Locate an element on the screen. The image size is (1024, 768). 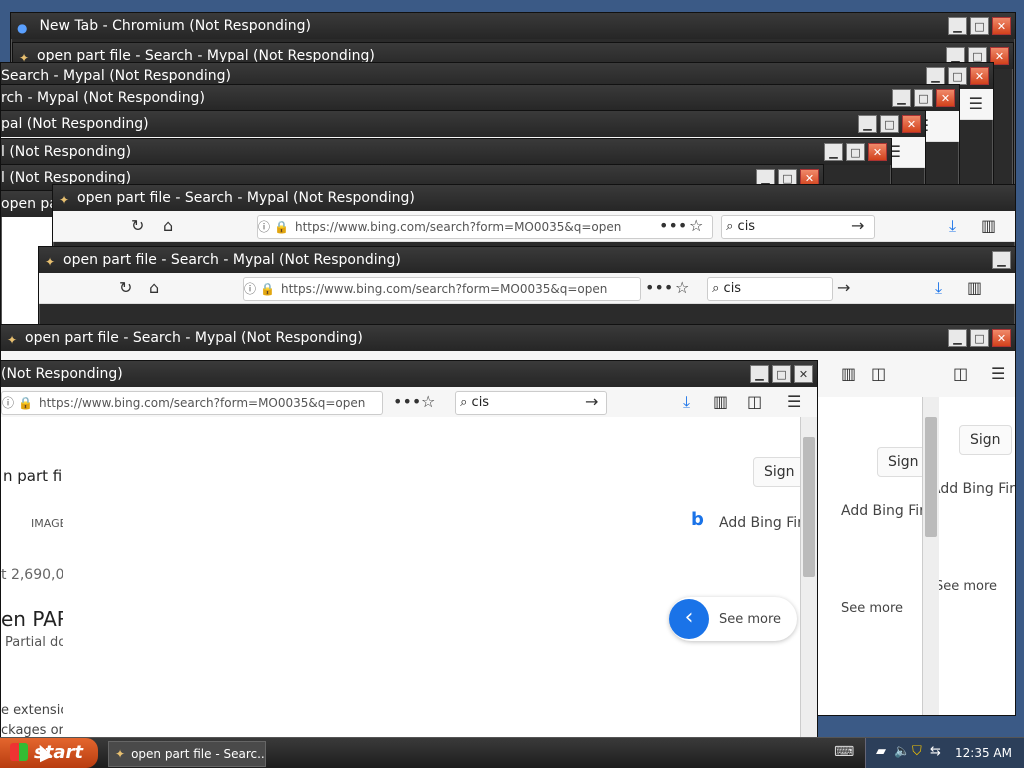
network-icon: ▰ is located at coordinates (881, 751).